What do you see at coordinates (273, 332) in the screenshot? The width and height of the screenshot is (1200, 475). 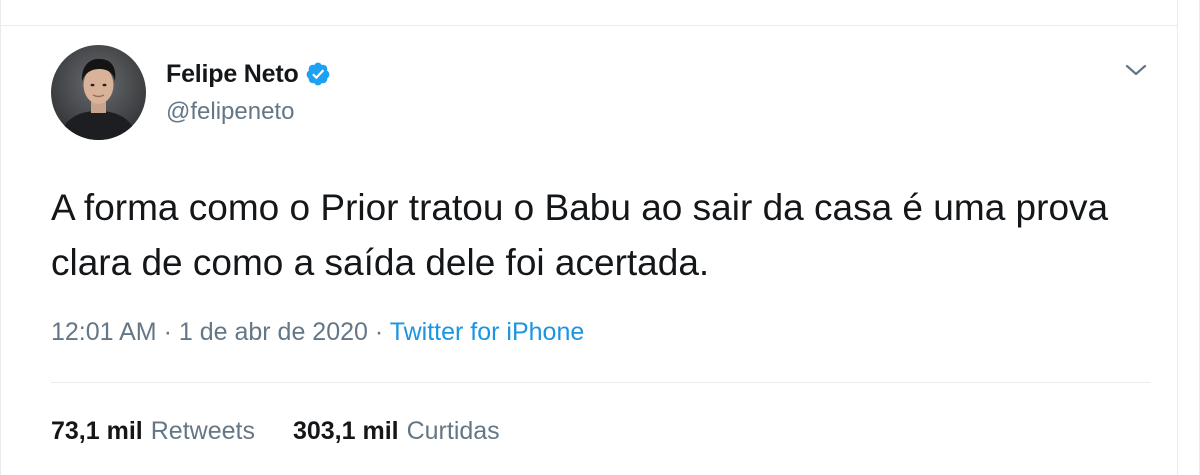 I see `tweet-date: 1 de abr de 2020` at bounding box center [273, 332].